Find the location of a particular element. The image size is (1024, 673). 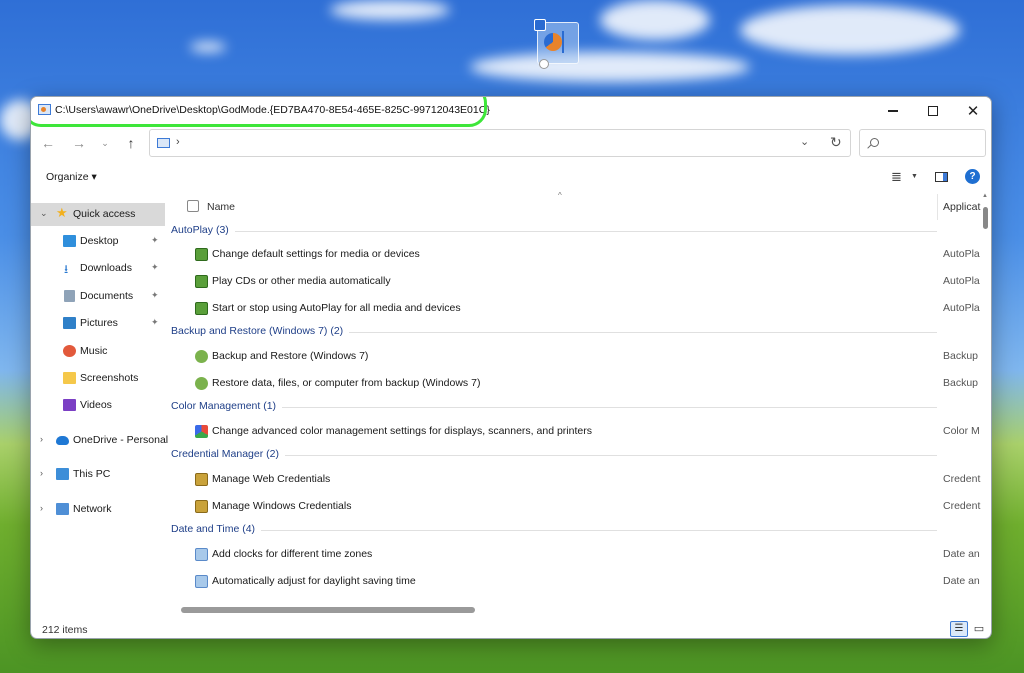

forward-button: → is located at coordinates (79, 143).